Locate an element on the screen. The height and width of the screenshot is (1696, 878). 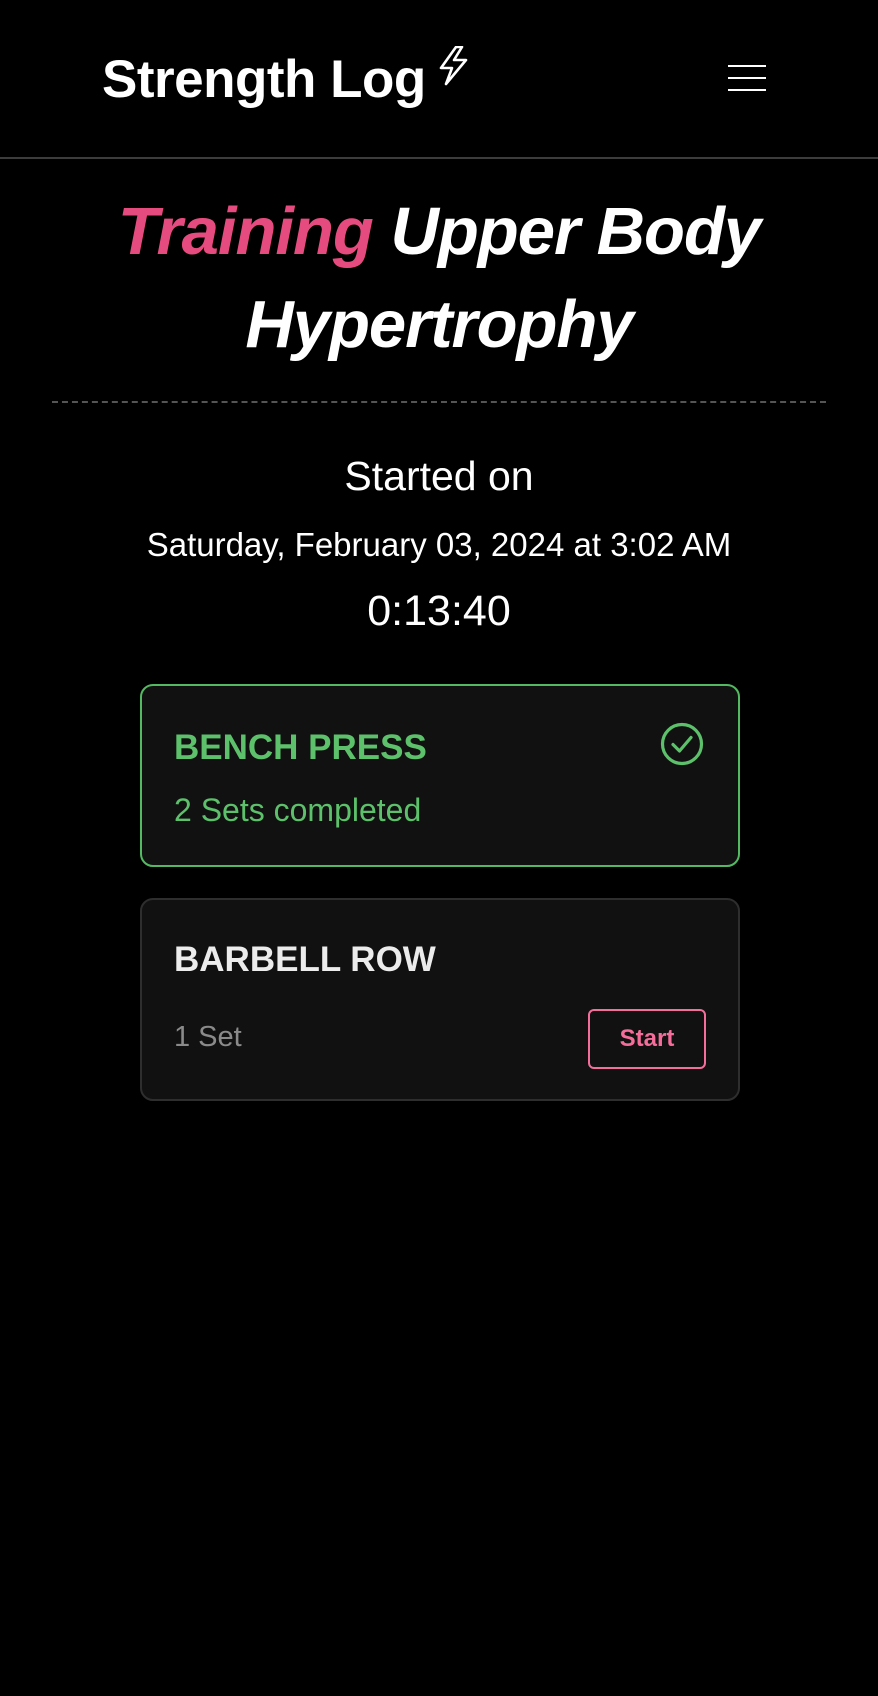
brand-logo: Strength Log is located at coordinates (286, 79).